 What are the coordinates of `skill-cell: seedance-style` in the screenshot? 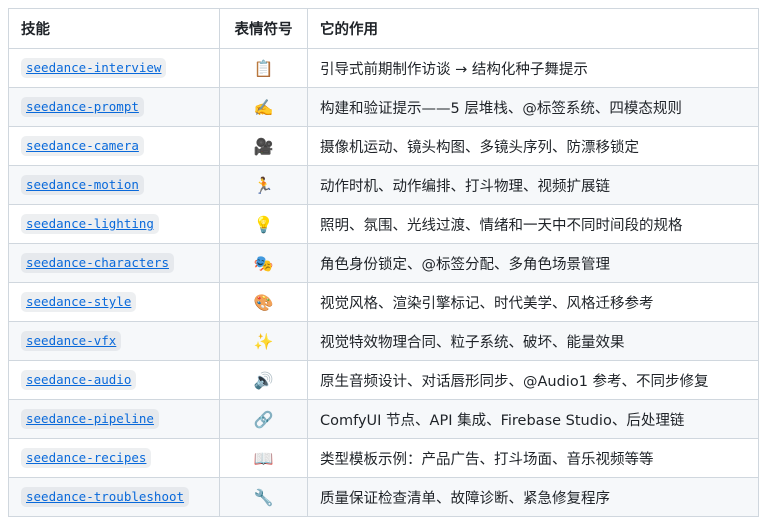 It's located at (114, 302).